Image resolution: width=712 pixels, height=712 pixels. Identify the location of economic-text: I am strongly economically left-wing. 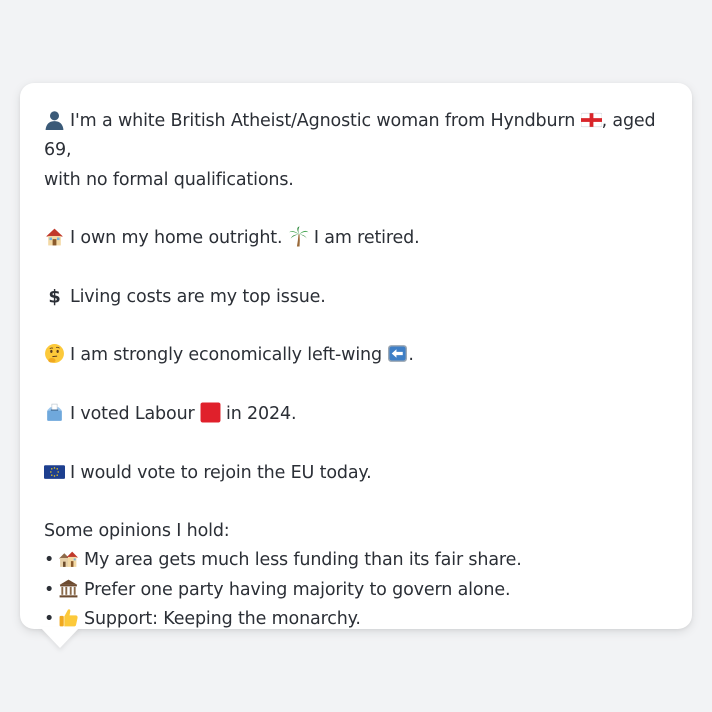
(226, 355).